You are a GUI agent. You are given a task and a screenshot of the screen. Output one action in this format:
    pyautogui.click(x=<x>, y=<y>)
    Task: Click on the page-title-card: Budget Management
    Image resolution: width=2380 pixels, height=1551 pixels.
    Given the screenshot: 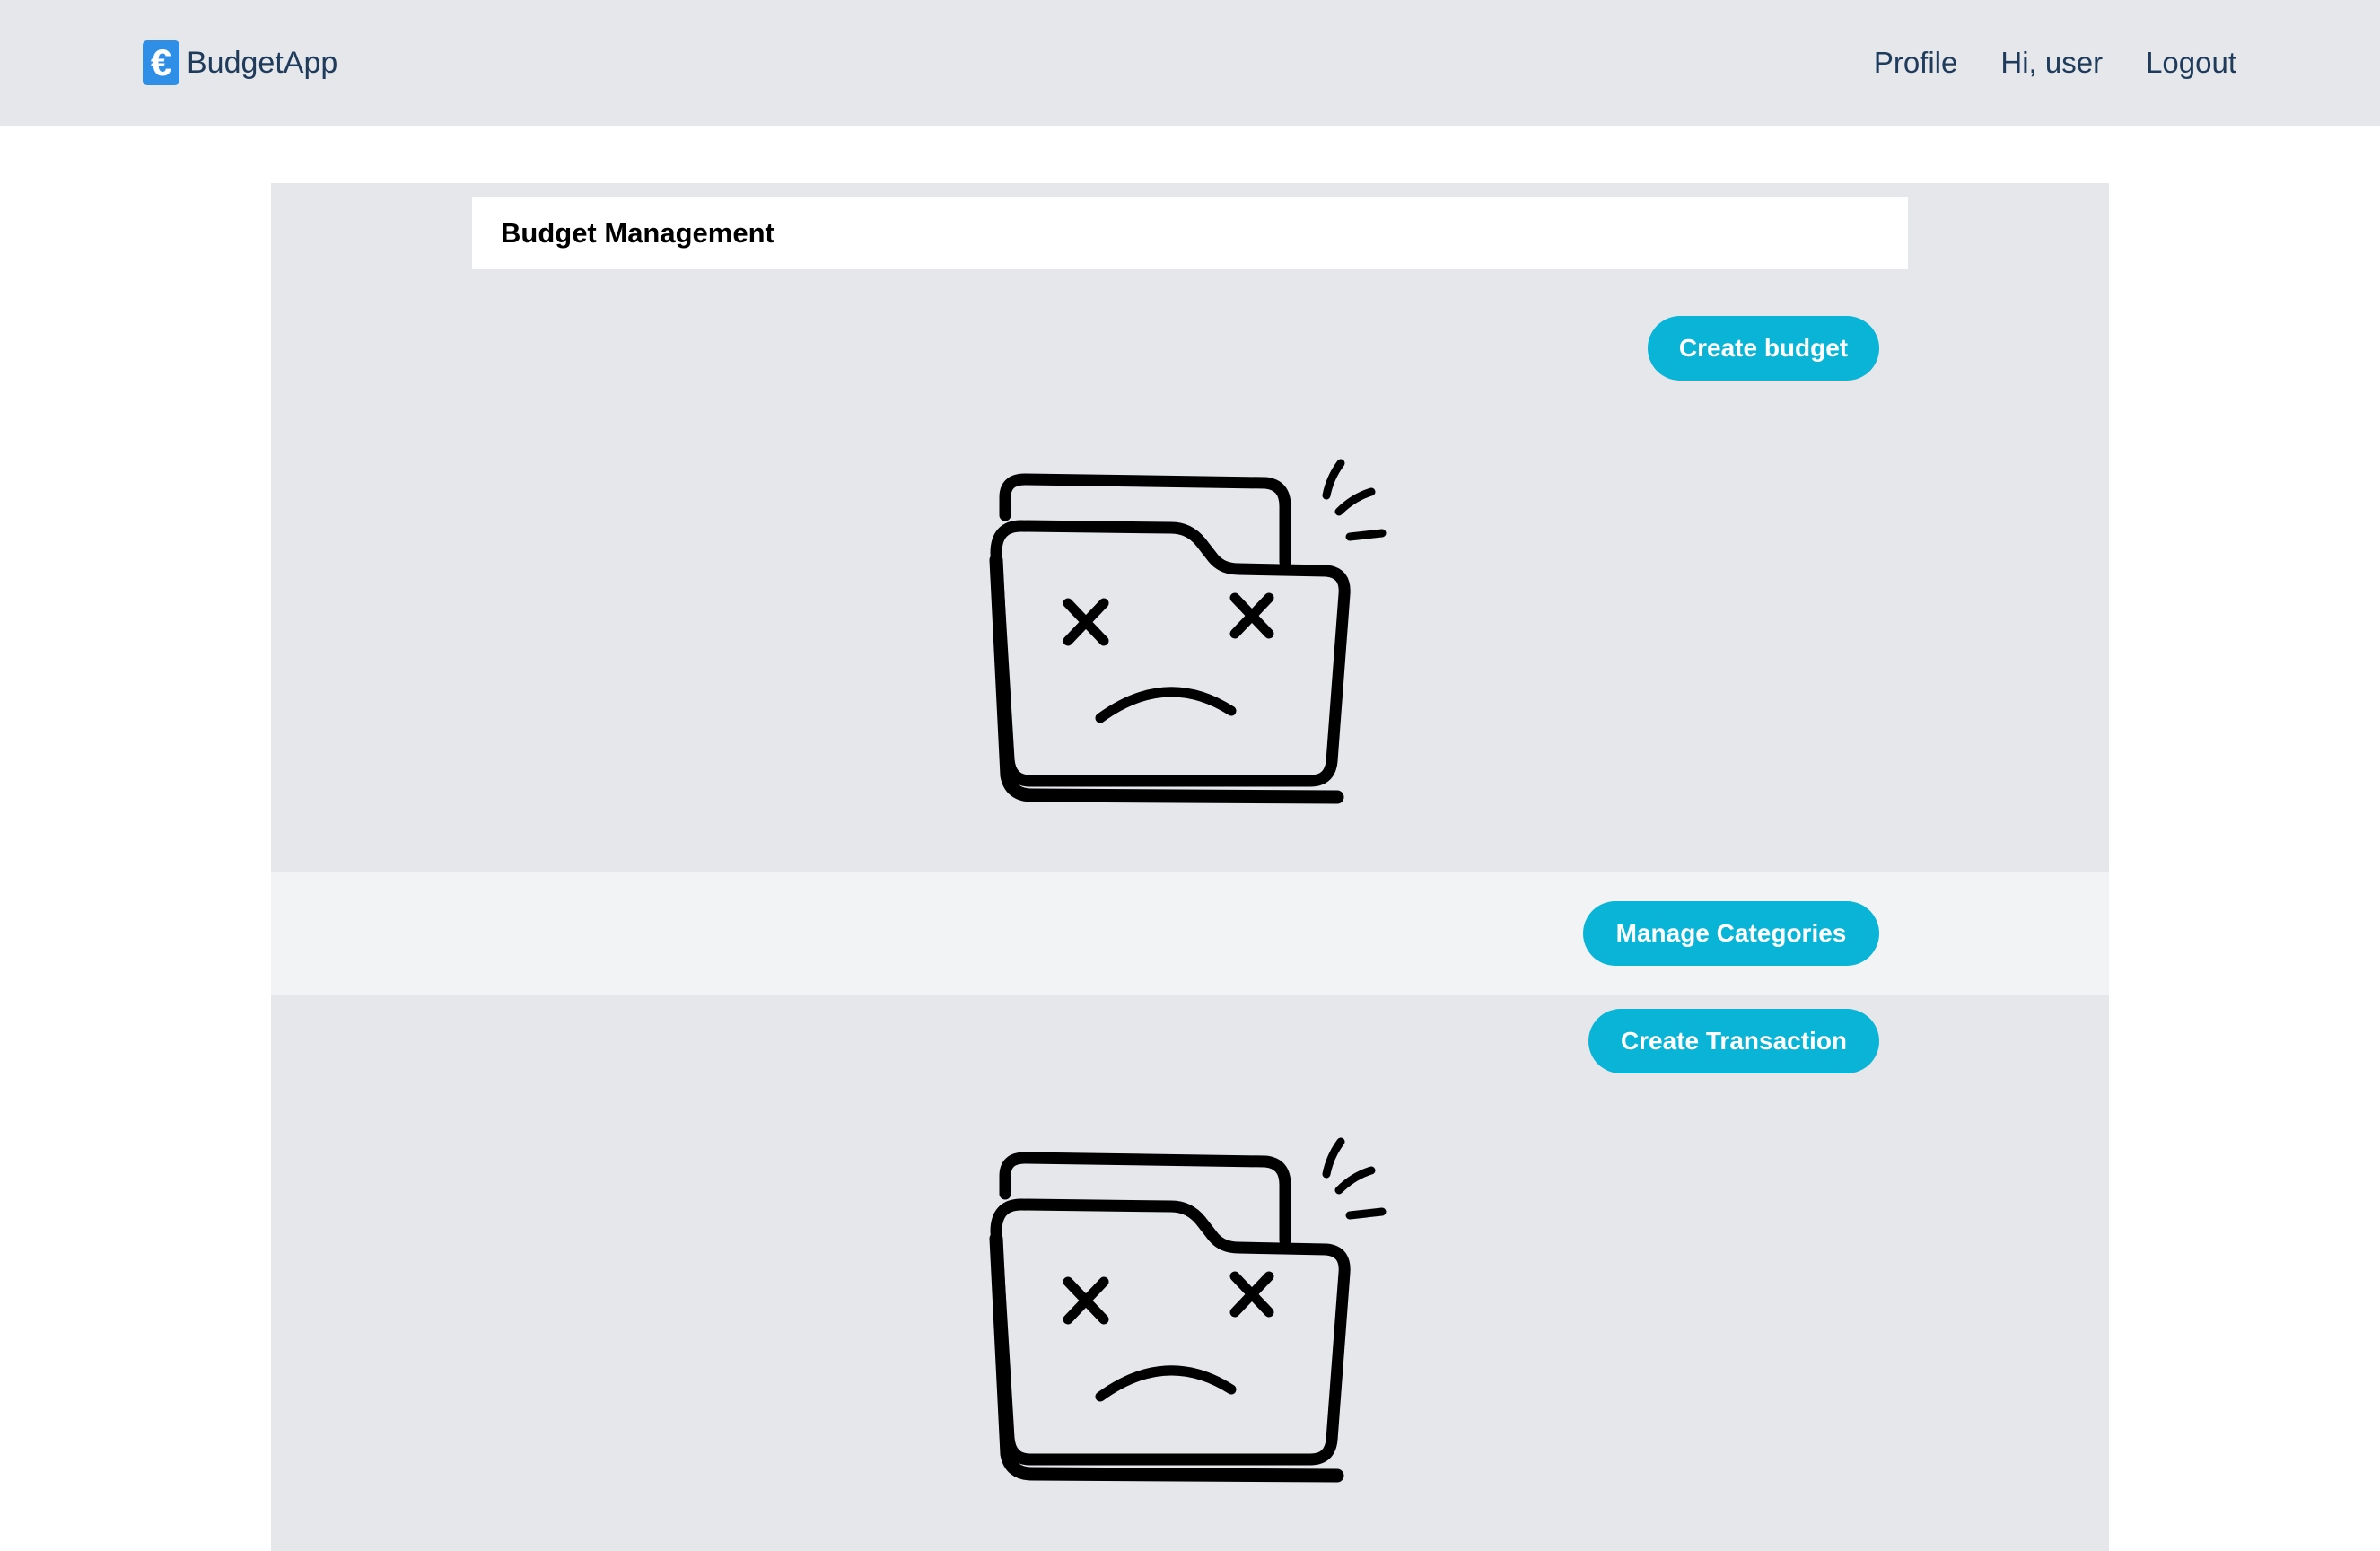 What is the action you would take?
    pyautogui.click(x=1190, y=233)
    